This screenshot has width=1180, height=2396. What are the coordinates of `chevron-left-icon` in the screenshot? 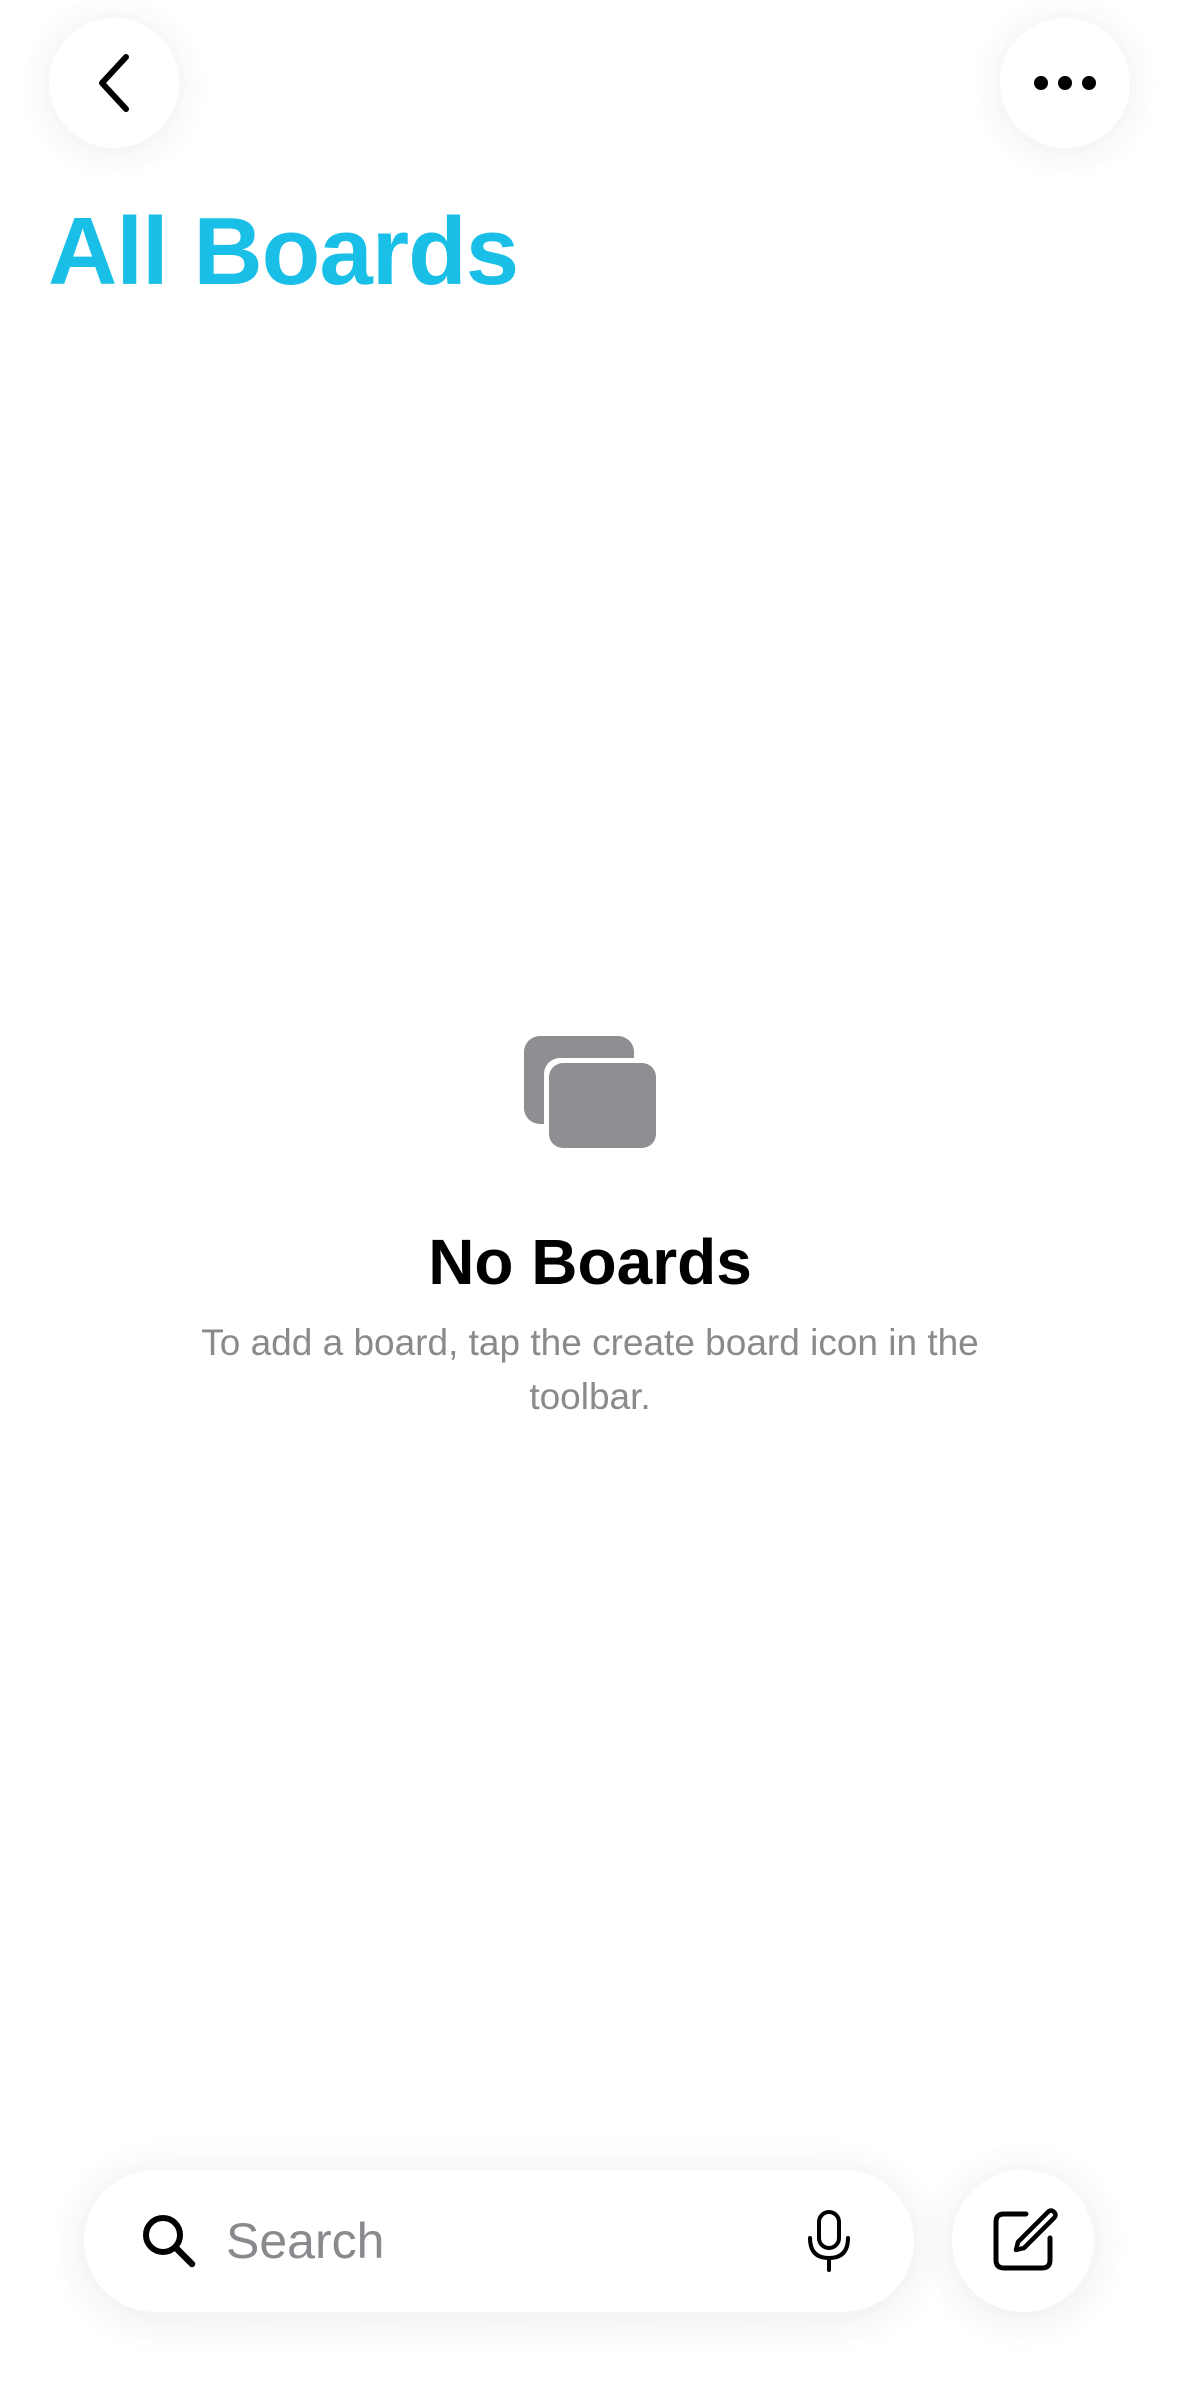 It's located at (114, 83).